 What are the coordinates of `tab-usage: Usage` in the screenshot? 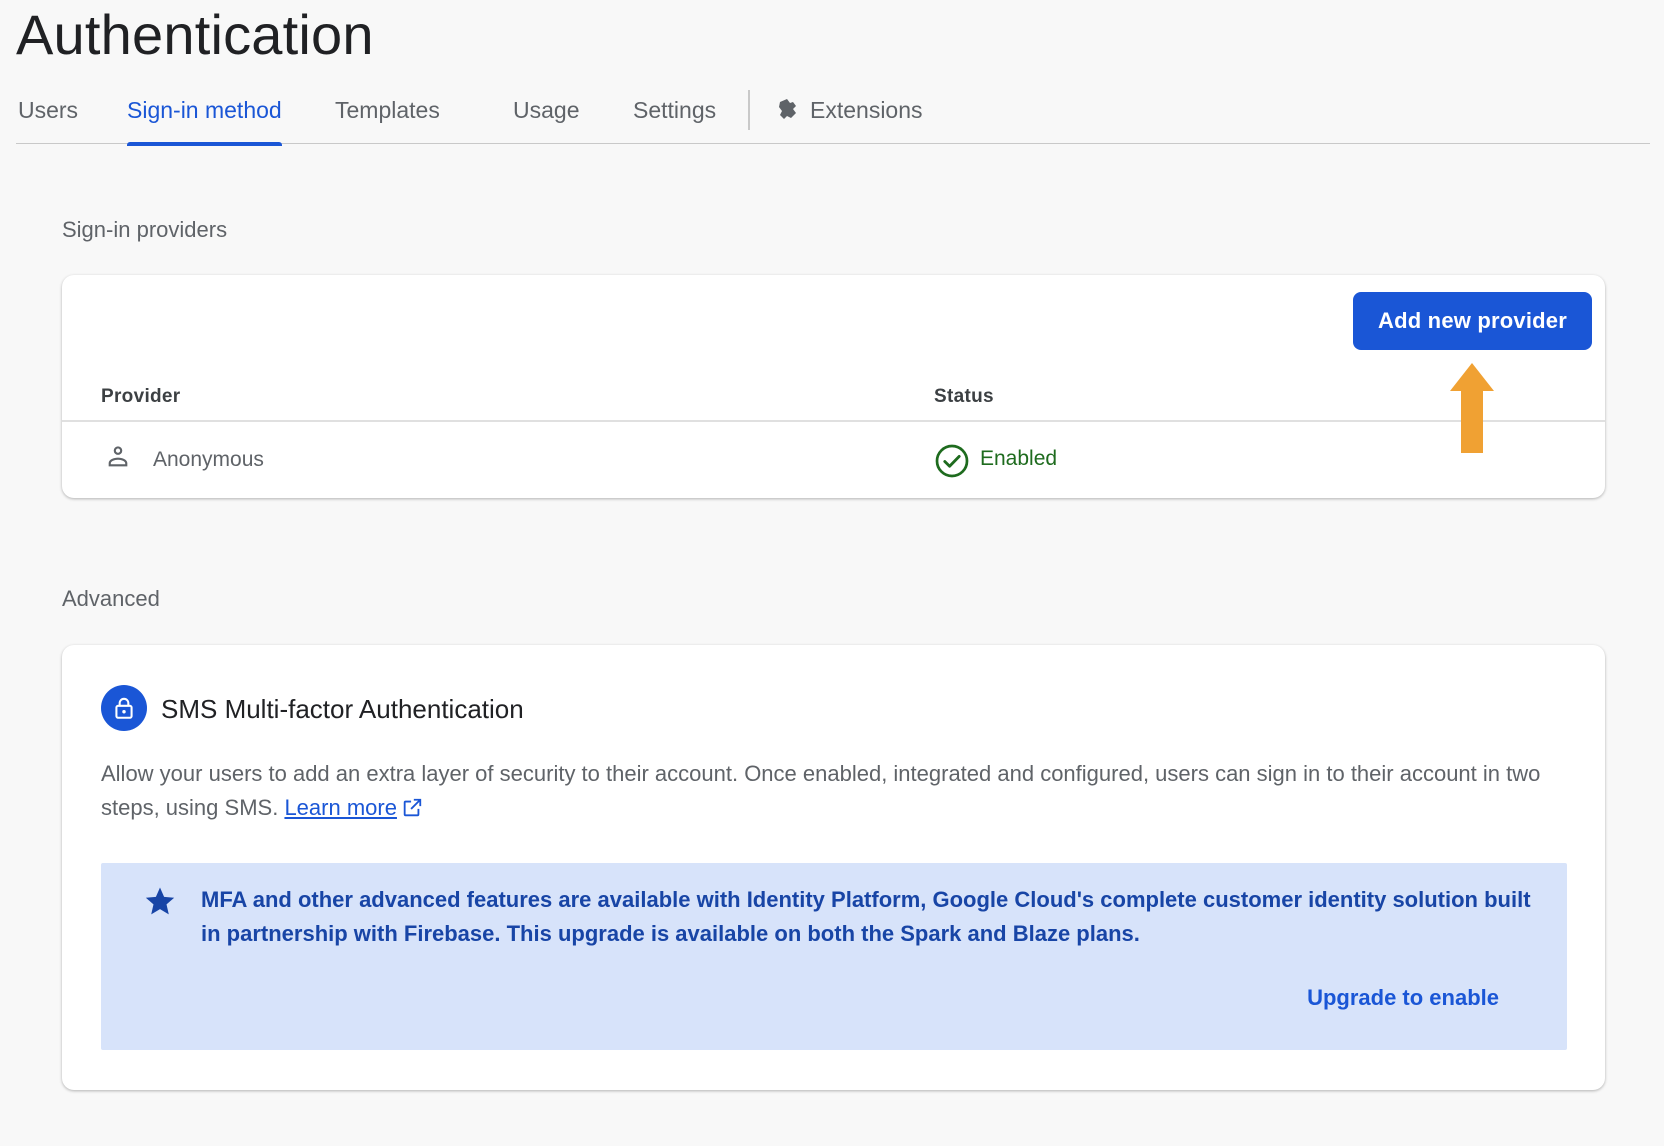 It's located at (546, 115).